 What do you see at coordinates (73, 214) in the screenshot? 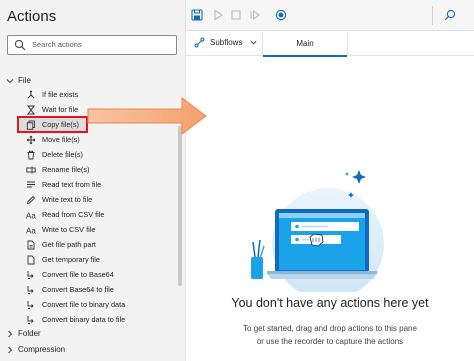
I see `action-label: Read from CSV file` at bounding box center [73, 214].